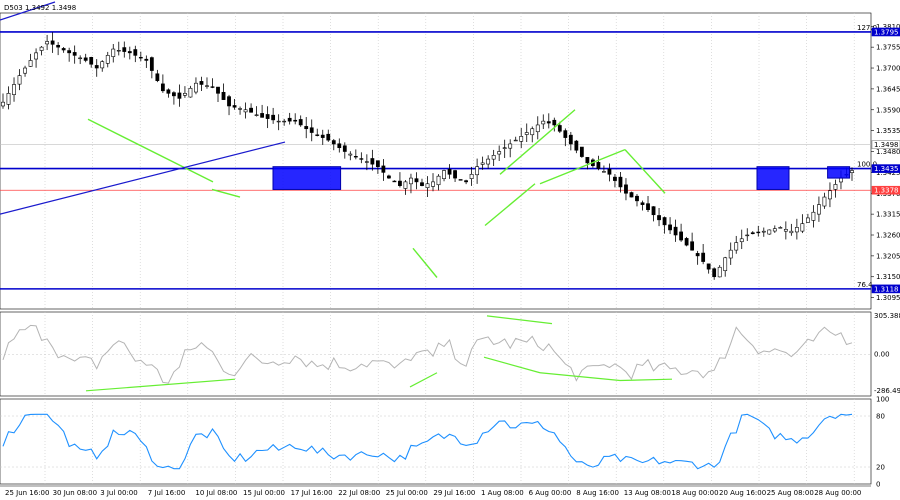 Image resolution: width=900 pixels, height=500 pixels. What do you see at coordinates (882, 400) in the screenshot?
I see `rsi-tick-label: 100` at bounding box center [882, 400].